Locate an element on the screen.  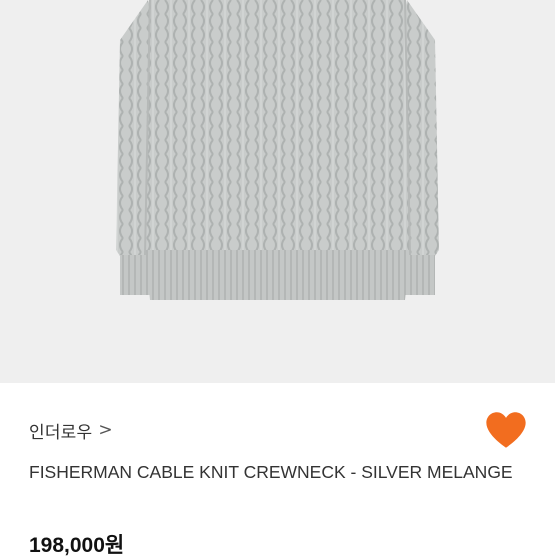
brand-link: 인더로우 > is located at coordinates (71, 430).